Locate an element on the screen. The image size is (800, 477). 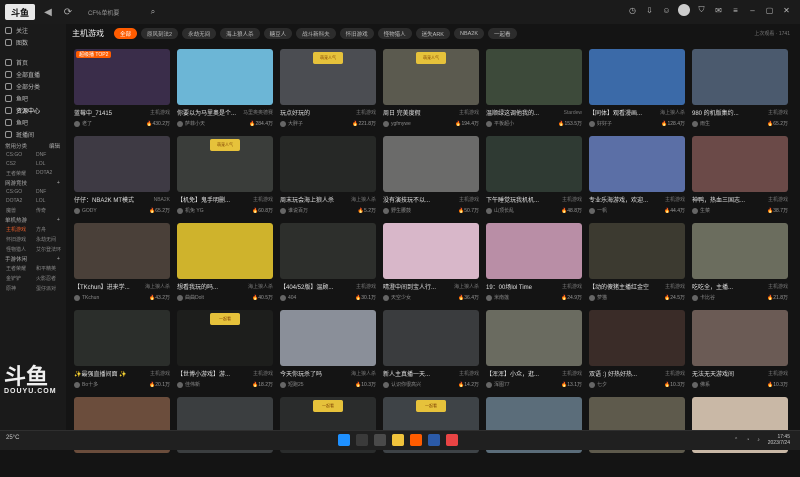
stream-card: 萌宠人气 玩点好玩的 主机游戏 大胖子 🔥221.8万 is located at coordinates (328, 89).